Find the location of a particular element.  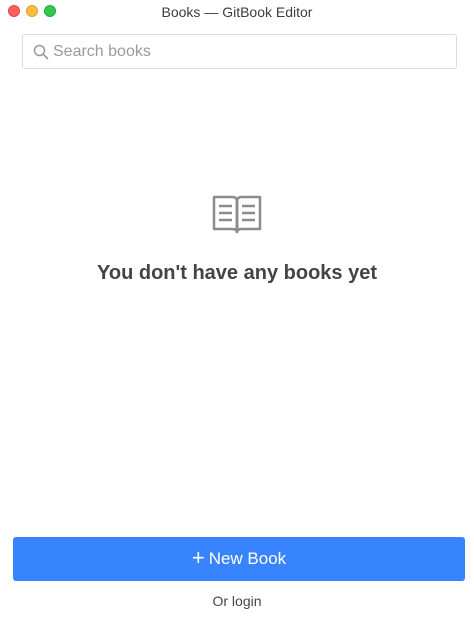

search-box is located at coordinates (239, 51).